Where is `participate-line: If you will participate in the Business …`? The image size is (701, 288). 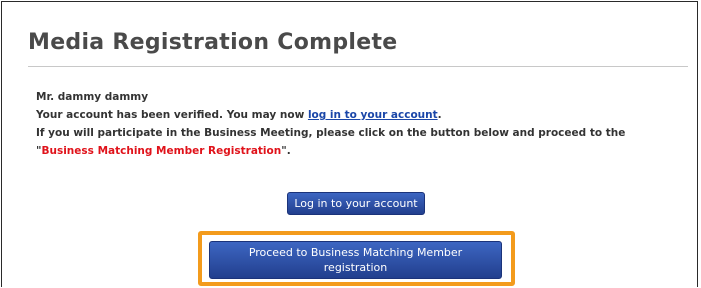 participate-line: If you will participate in the Business … is located at coordinates (331, 133).